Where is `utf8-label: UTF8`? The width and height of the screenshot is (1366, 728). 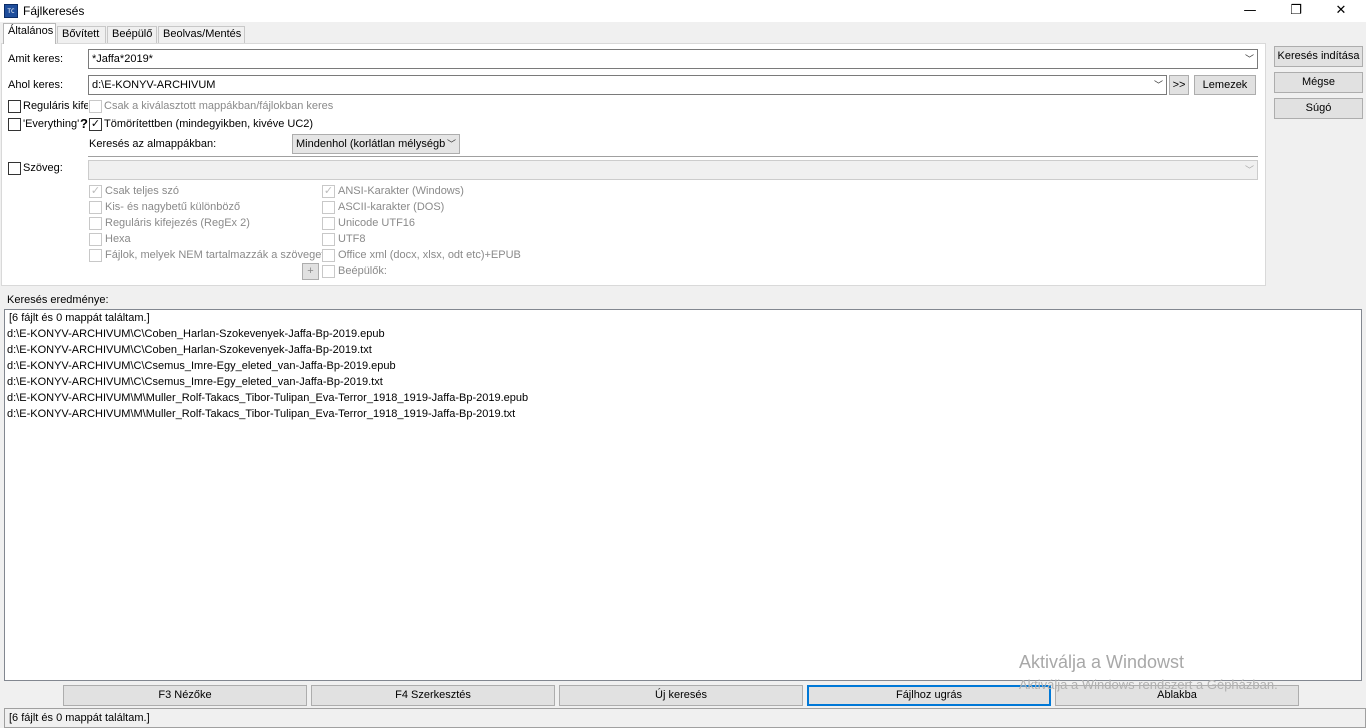 utf8-label: UTF8 is located at coordinates (352, 239).